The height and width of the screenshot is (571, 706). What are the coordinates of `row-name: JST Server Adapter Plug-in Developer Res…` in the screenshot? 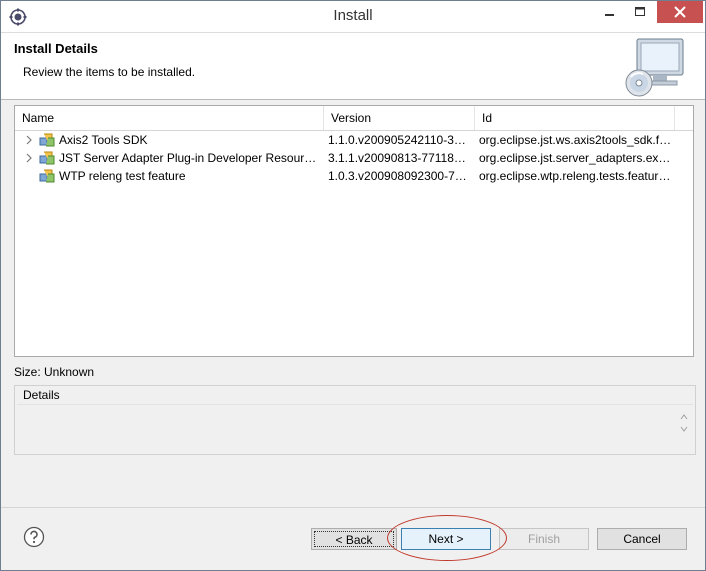 It's located at (190, 158).